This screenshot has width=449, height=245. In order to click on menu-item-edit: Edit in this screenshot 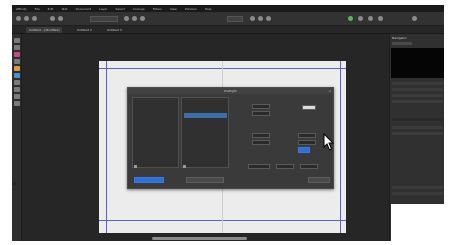, I will do `click(51, 9)`.